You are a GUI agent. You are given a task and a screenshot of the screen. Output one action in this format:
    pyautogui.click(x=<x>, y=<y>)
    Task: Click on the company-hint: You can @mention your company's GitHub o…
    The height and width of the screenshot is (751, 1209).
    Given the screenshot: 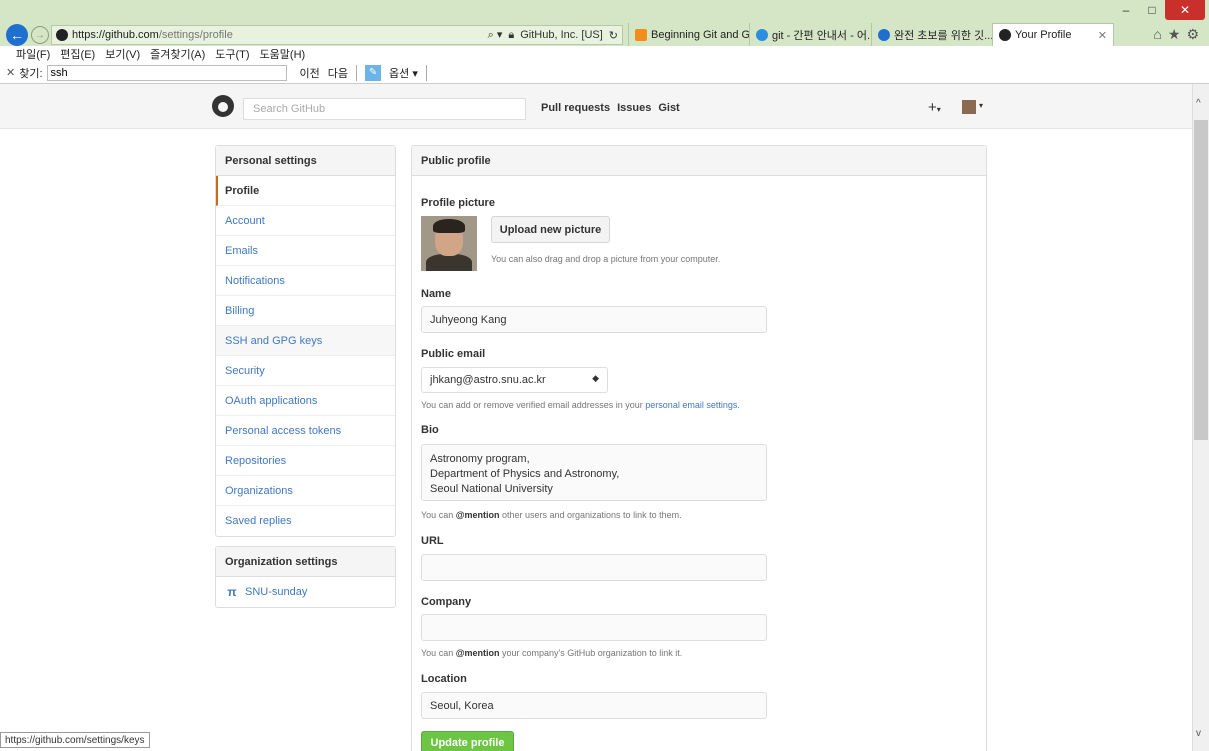 What is the action you would take?
    pyautogui.click(x=552, y=653)
    